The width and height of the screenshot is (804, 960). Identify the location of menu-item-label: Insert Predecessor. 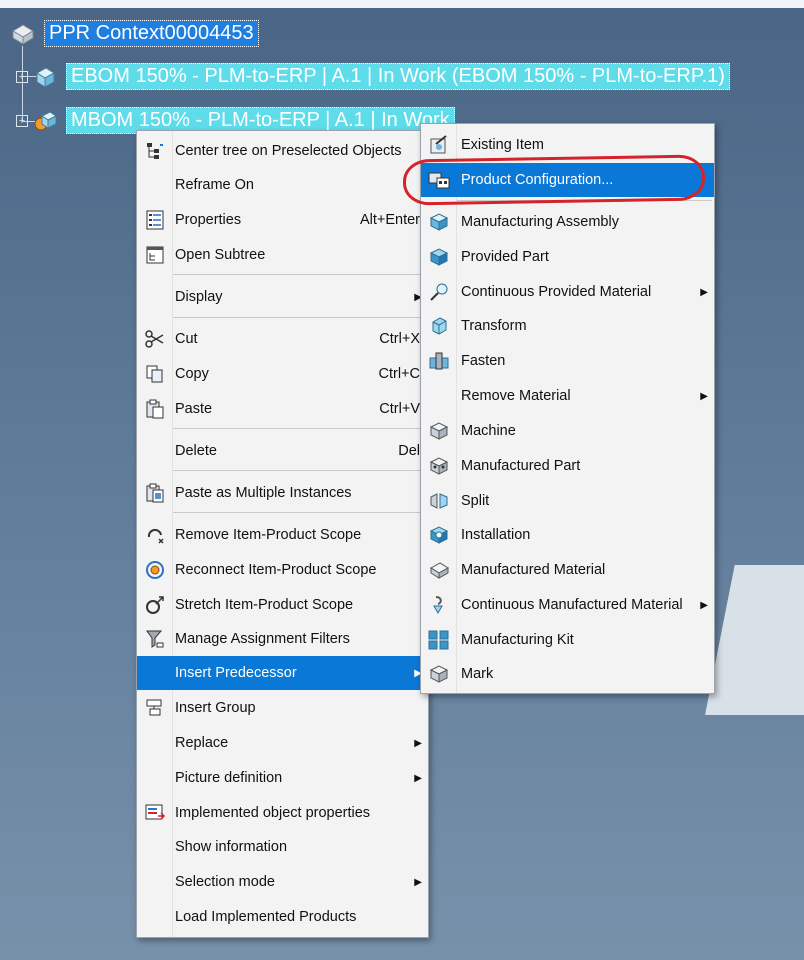
(236, 673).